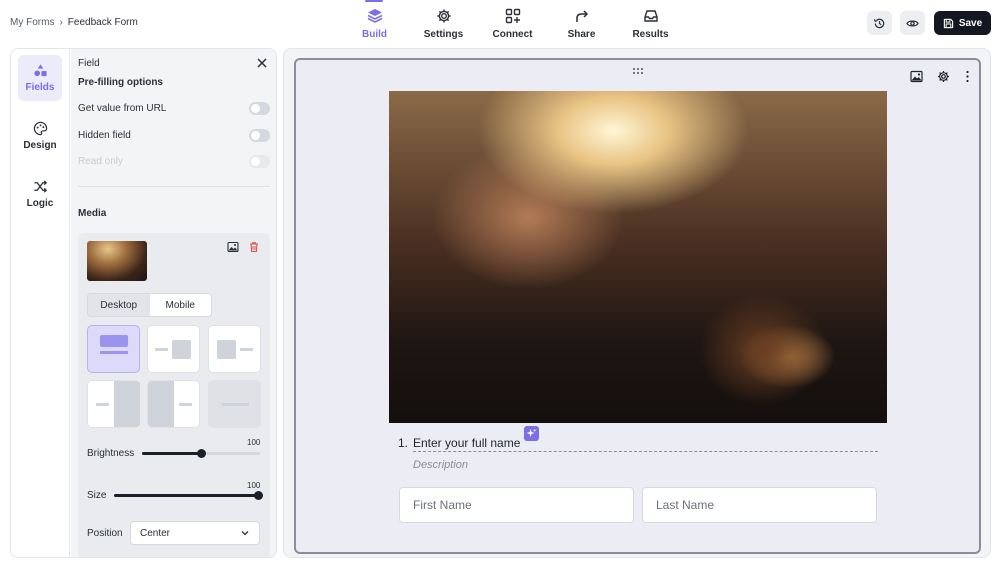 Image resolution: width=1000 pixels, height=565 pixels. I want to click on question-title: Enter your full name, so click(466, 443).